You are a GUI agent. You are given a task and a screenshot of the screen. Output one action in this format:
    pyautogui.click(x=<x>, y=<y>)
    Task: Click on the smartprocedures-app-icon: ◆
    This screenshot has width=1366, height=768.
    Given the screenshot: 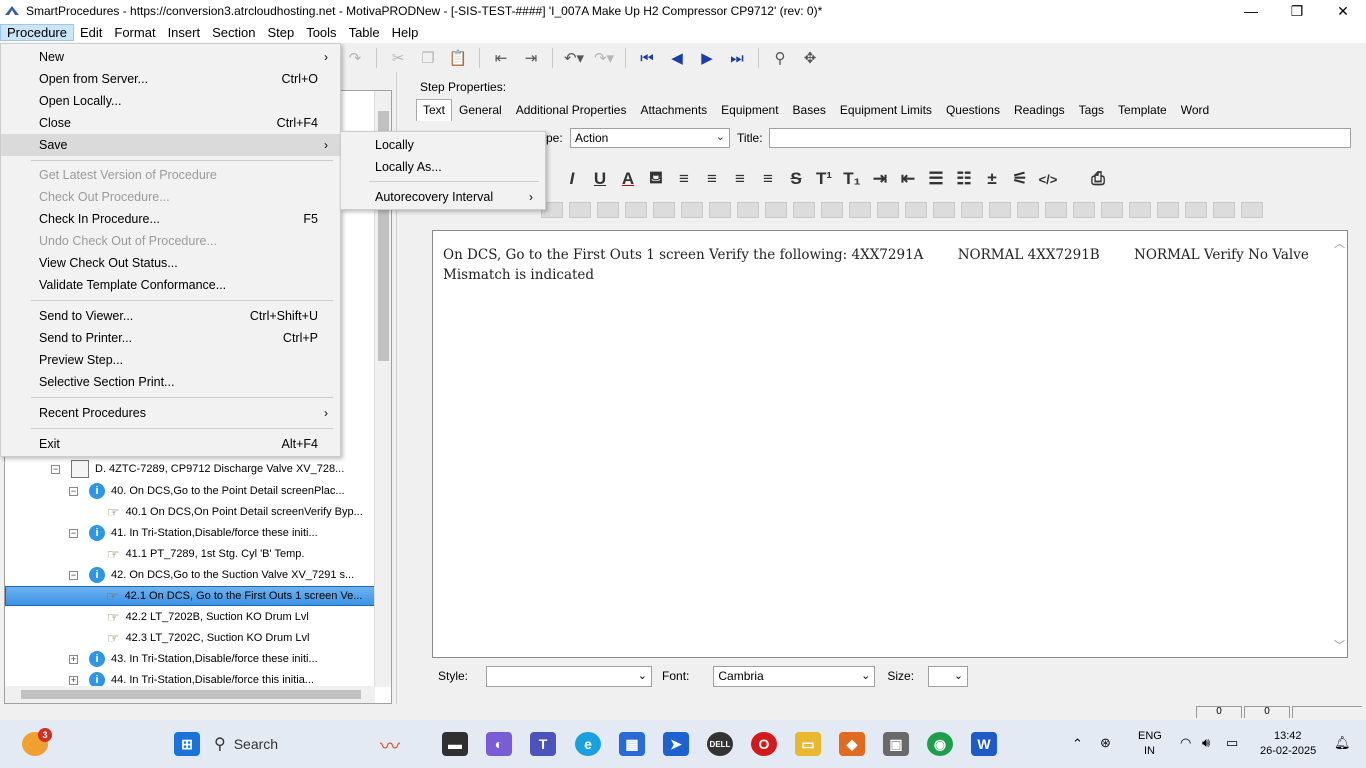 What is the action you would take?
    pyautogui.click(x=852, y=744)
    